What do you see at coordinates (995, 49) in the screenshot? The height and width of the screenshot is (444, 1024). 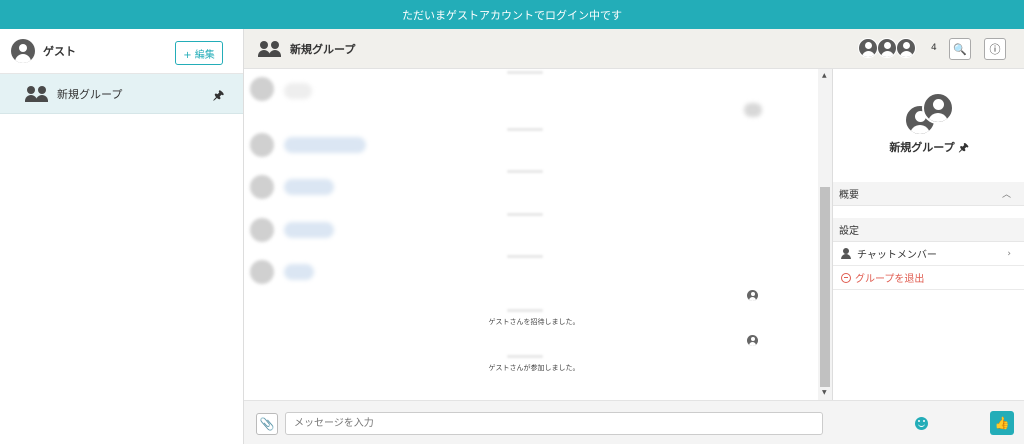 I see `info-button: ⓘ` at bounding box center [995, 49].